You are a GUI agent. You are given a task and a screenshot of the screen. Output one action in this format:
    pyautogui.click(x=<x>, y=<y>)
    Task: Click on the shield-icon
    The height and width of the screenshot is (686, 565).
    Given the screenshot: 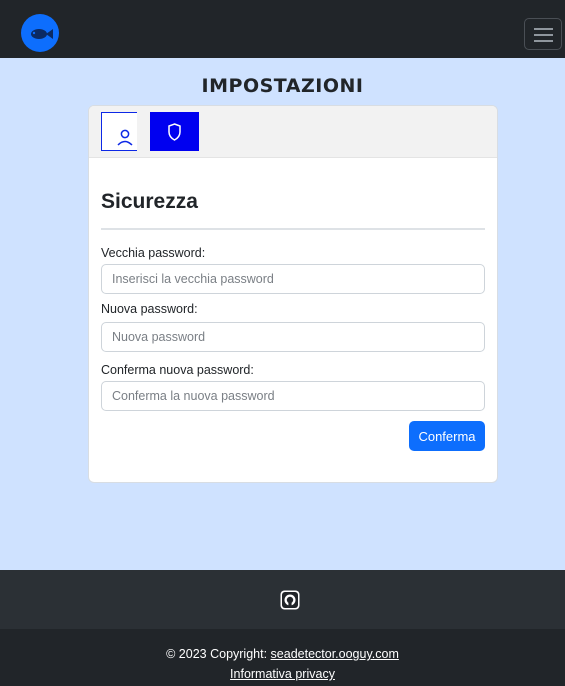 What is the action you would take?
    pyautogui.click(x=174, y=132)
    